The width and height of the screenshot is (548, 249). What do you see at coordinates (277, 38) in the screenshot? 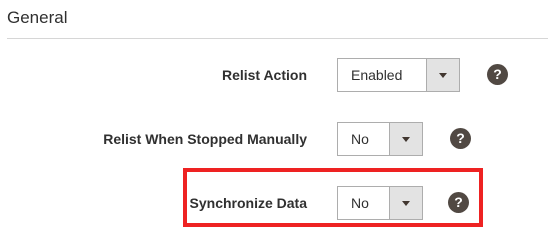
I see `section-divider` at bounding box center [277, 38].